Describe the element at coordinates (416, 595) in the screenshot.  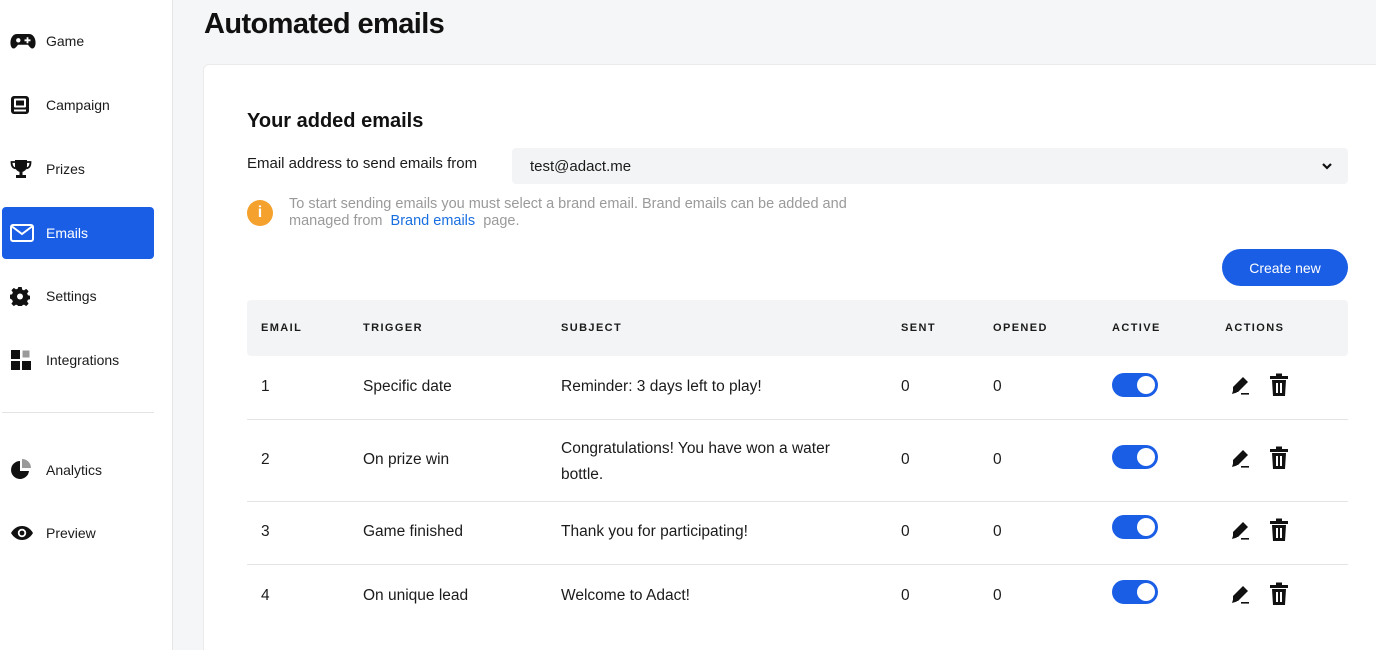
I see `row-trigger: On unique lead` at that location.